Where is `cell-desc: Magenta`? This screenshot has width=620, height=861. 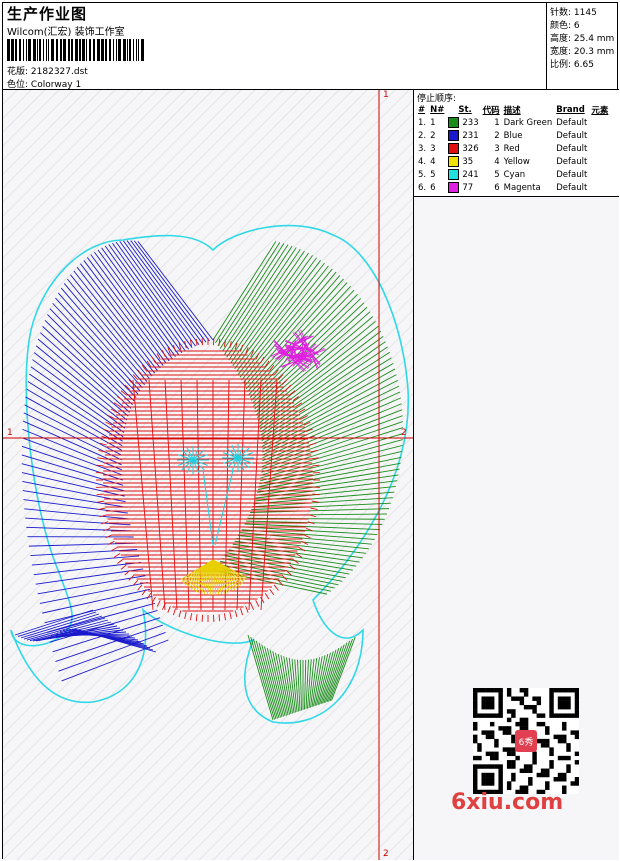
cell-desc: Magenta is located at coordinates (522, 187).